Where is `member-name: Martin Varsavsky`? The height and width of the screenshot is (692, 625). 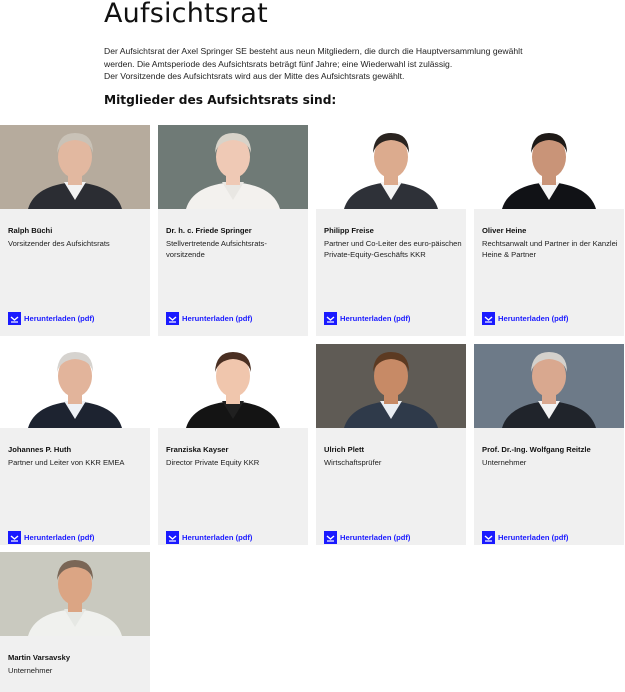 member-name: Martin Varsavsky is located at coordinates (39, 657).